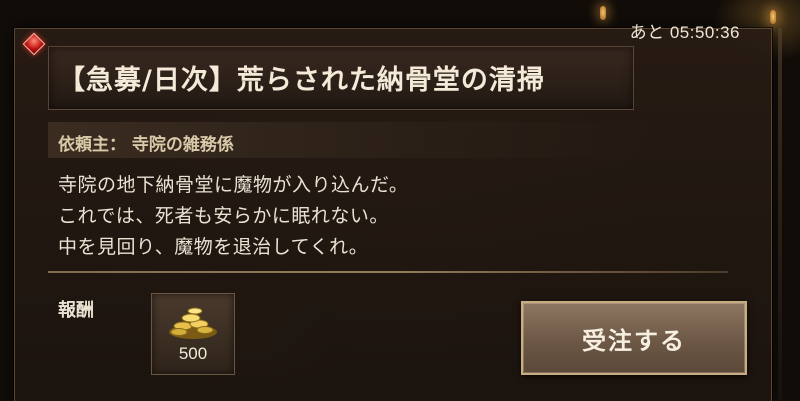 The image size is (800, 401). Describe the element at coordinates (780, 214) in the screenshot. I see `panel-edge` at that location.